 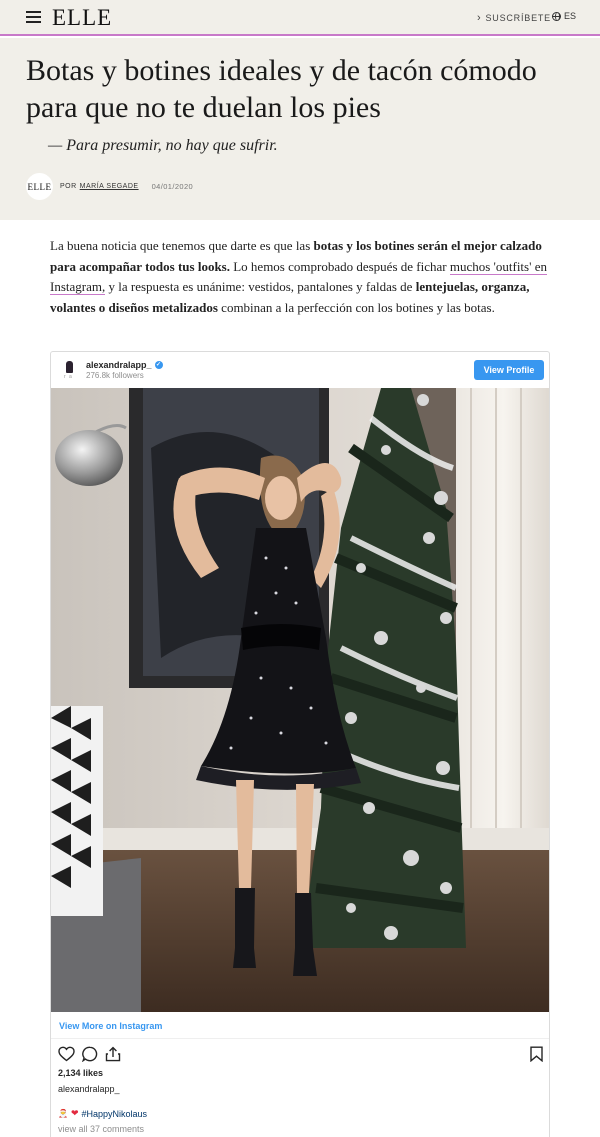 What do you see at coordinates (63, 1113) in the screenshot?
I see `santa-emoji-icon: 🎅` at bounding box center [63, 1113].